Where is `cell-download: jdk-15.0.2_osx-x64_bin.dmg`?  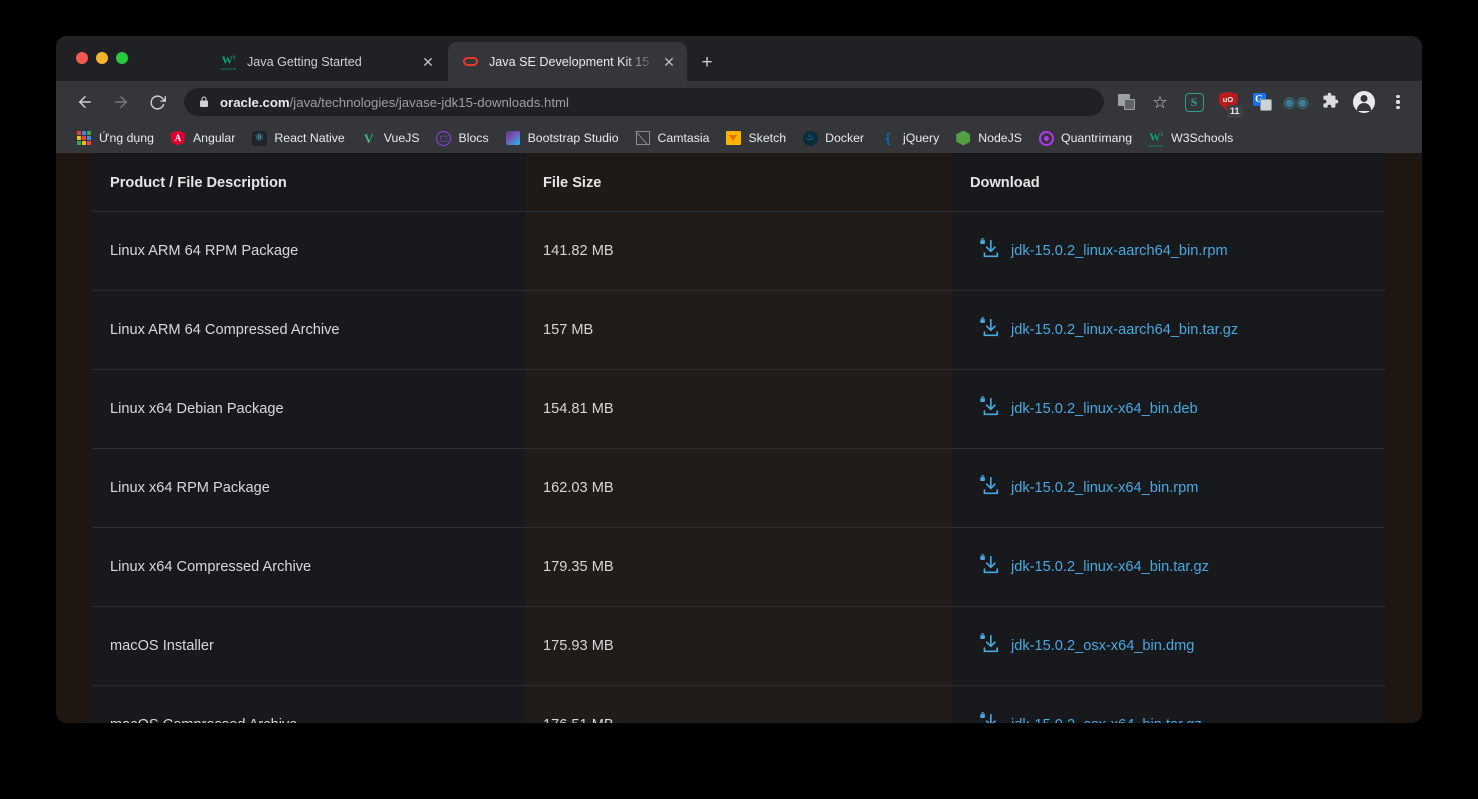
cell-download: jdk-15.0.2_osx-x64_bin.dmg is located at coordinates (1168, 646).